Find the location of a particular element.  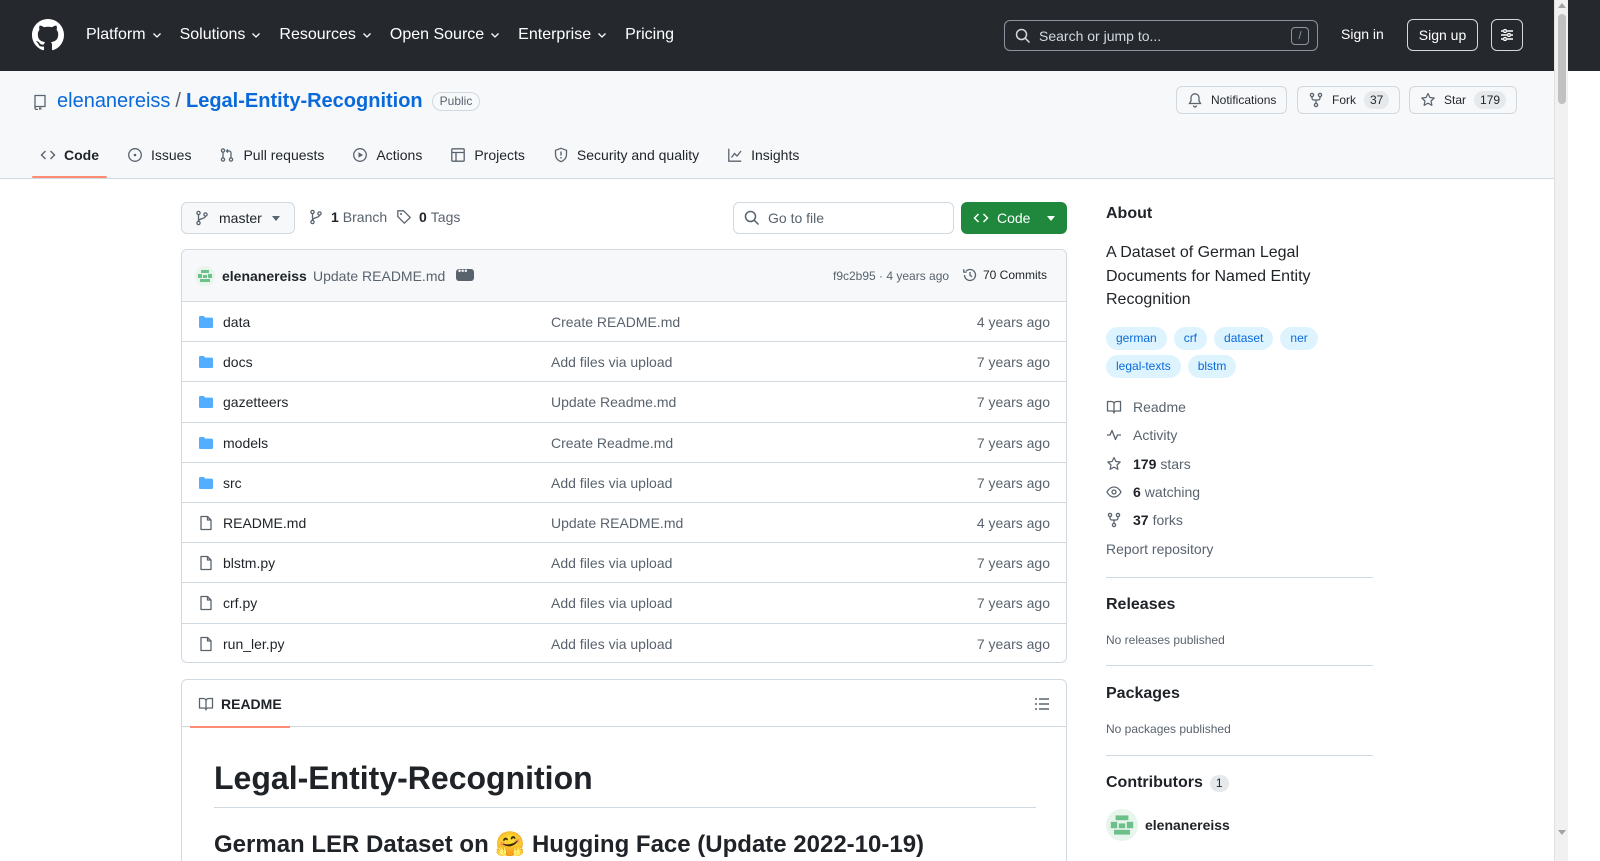

sign-up-button: Sign up is located at coordinates (1442, 35).